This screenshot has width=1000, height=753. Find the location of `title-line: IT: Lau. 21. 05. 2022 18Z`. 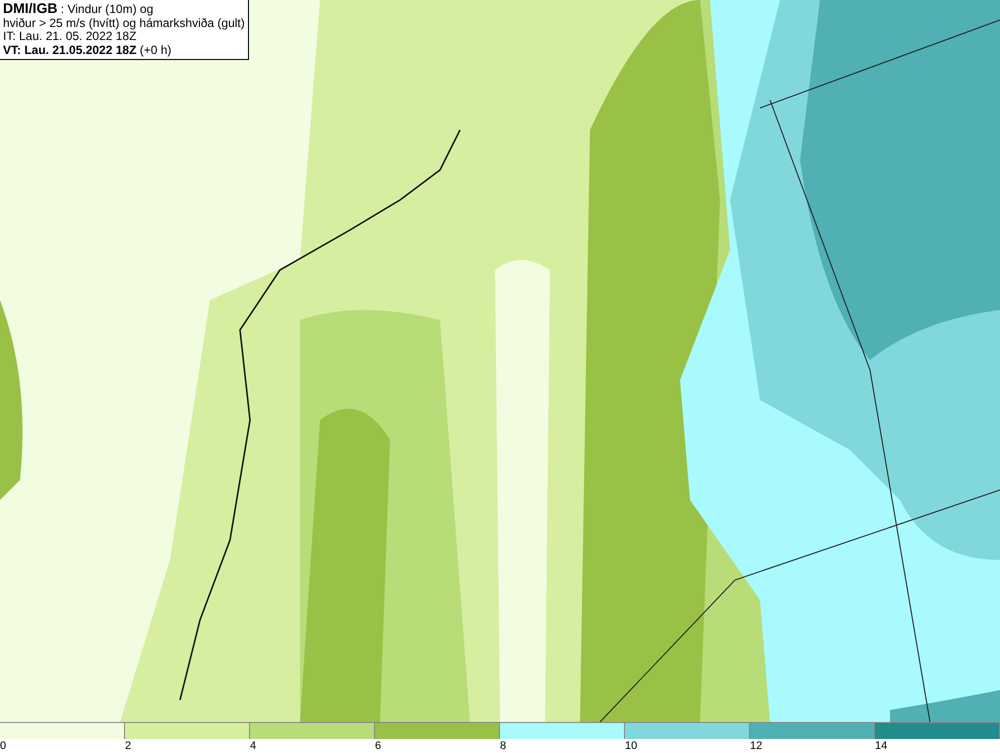

title-line: IT: Lau. 21. 05. 2022 18Z is located at coordinates (70, 37).